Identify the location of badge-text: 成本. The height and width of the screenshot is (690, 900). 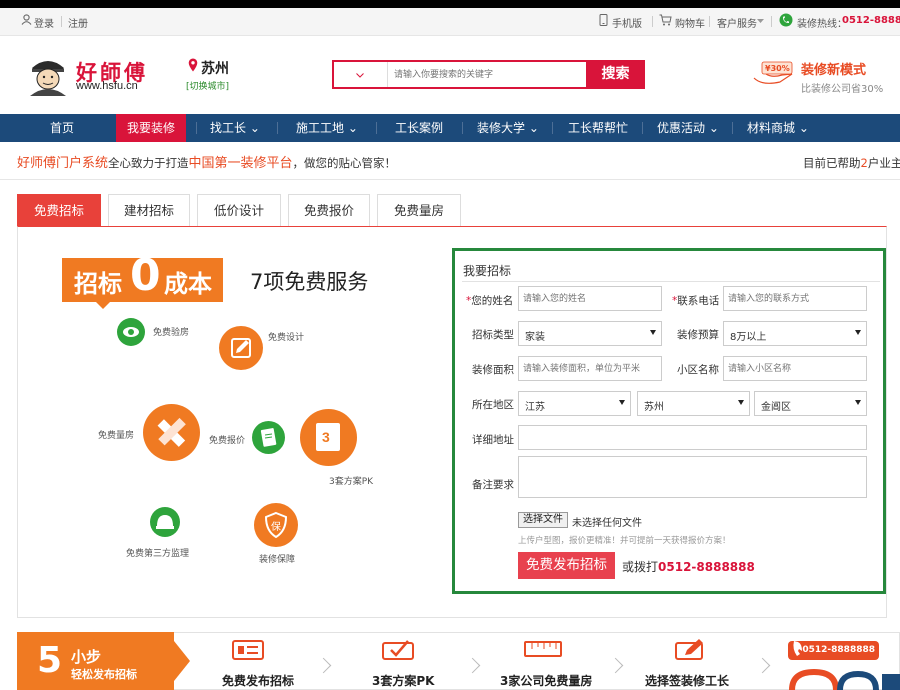
(188, 284).